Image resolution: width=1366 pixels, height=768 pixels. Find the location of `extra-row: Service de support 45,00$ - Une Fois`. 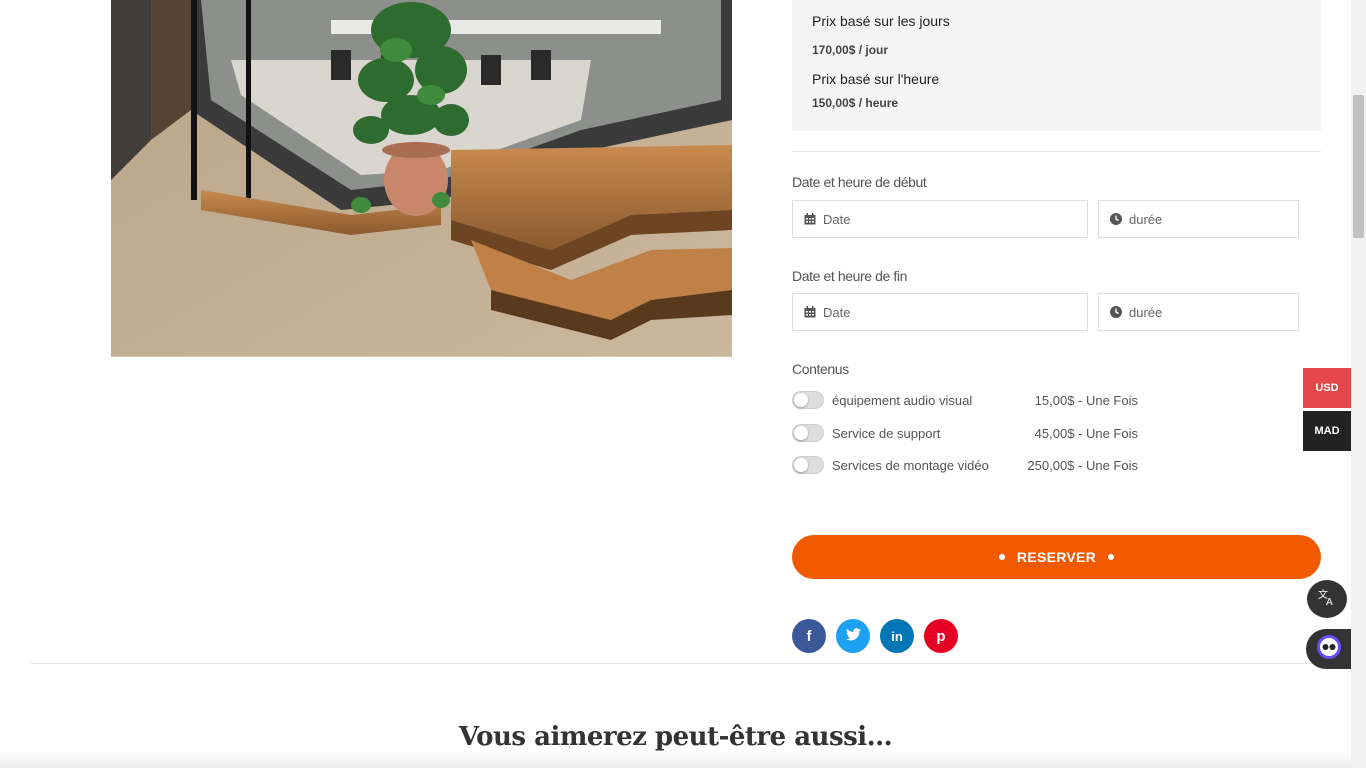

extra-row: Service de support 45,00$ - Une Fois is located at coordinates (965, 433).